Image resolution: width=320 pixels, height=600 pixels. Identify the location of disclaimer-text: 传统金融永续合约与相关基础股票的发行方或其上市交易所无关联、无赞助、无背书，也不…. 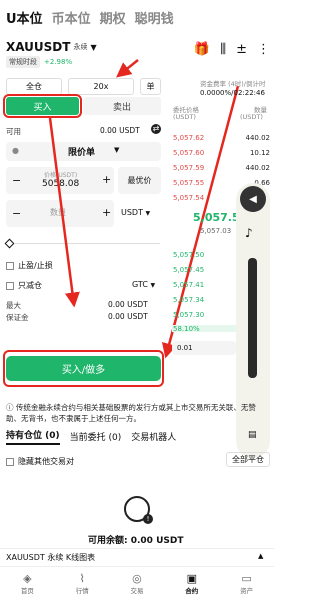
(131, 413).